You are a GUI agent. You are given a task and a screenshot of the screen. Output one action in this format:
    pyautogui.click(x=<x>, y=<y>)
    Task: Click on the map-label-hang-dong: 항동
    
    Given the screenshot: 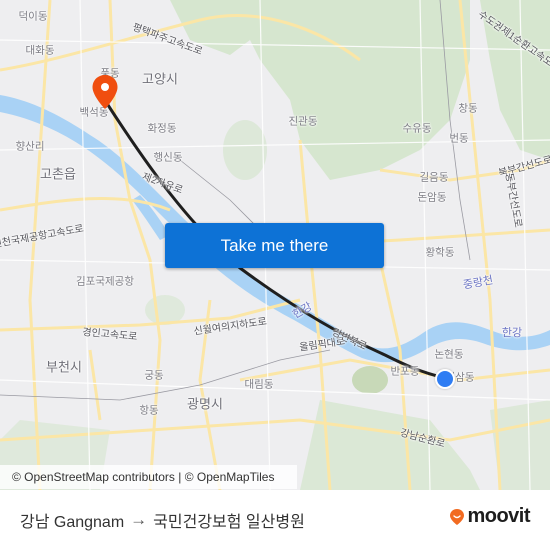 What is the action you would take?
    pyautogui.click(x=149, y=410)
    